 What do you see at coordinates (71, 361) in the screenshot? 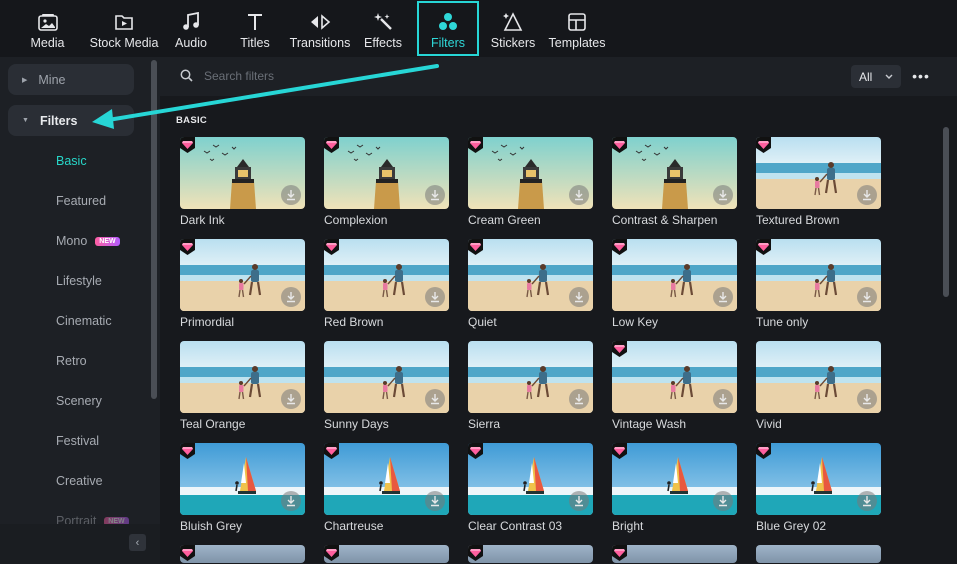
I see `sidebar-item-retro: Retro` at bounding box center [71, 361].